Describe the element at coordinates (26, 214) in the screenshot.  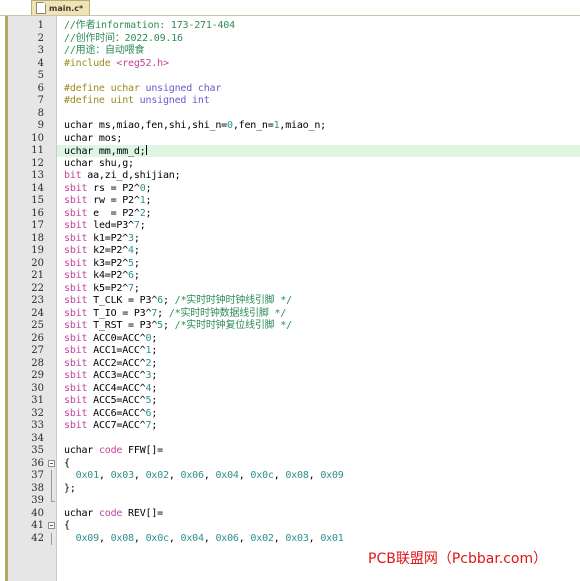
I see `line-number: 16` at that location.